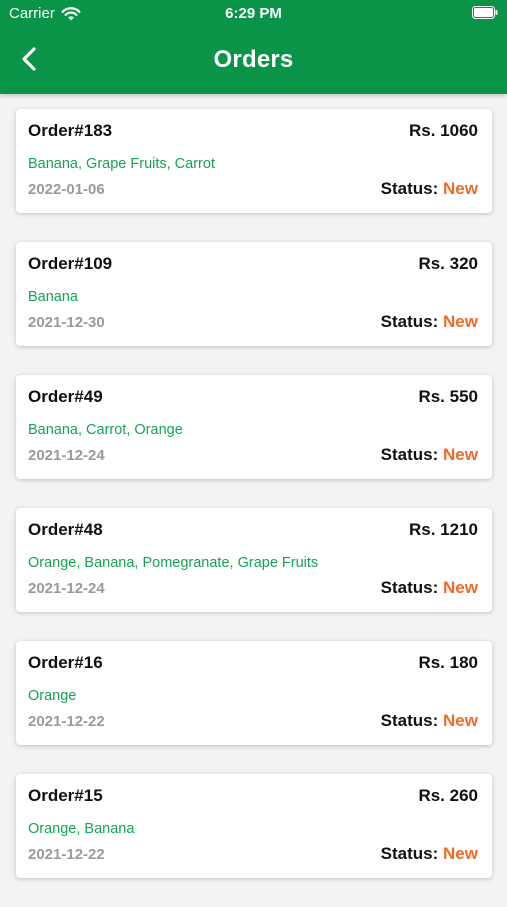 Image resolution: width=507 pixels, height=907 pixels. I want to click on order-items: Banana, Grape Fruits, Carrot, so click(121, 164).